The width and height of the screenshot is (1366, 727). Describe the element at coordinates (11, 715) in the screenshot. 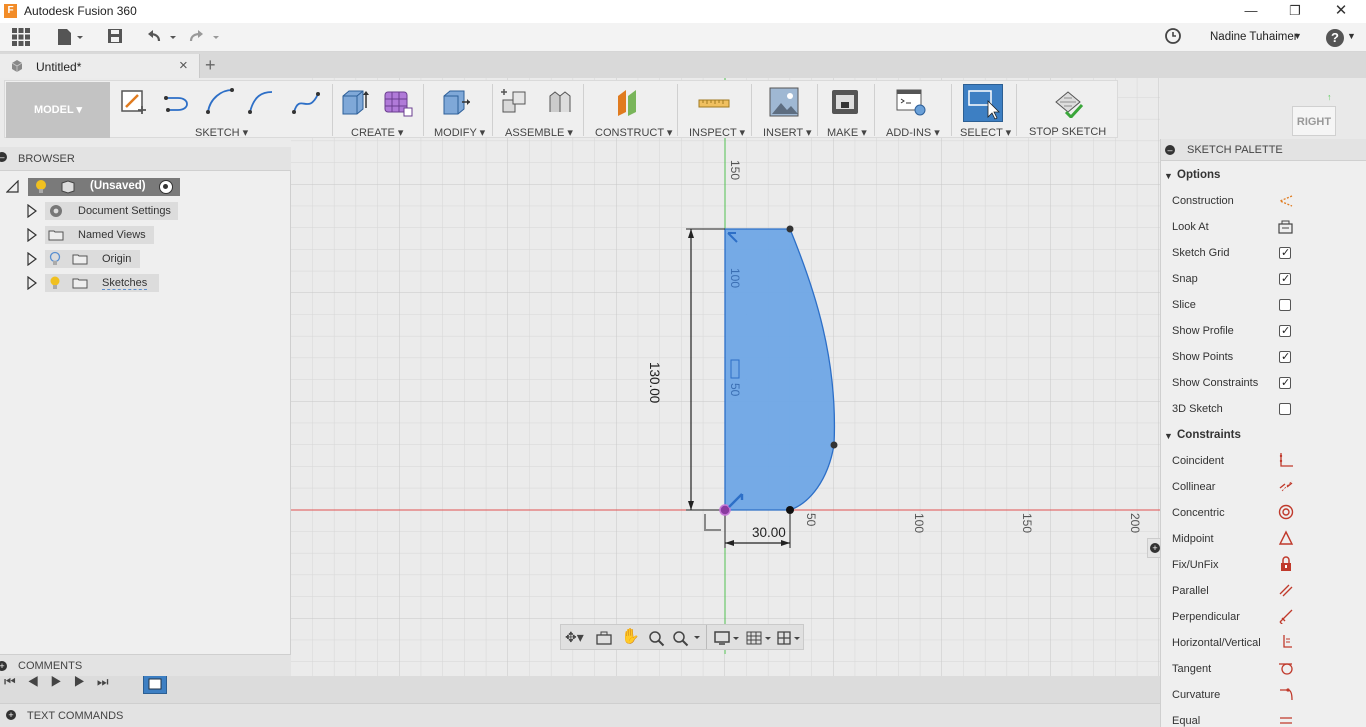

I see `expand-text-commands-icon: +` at that location.